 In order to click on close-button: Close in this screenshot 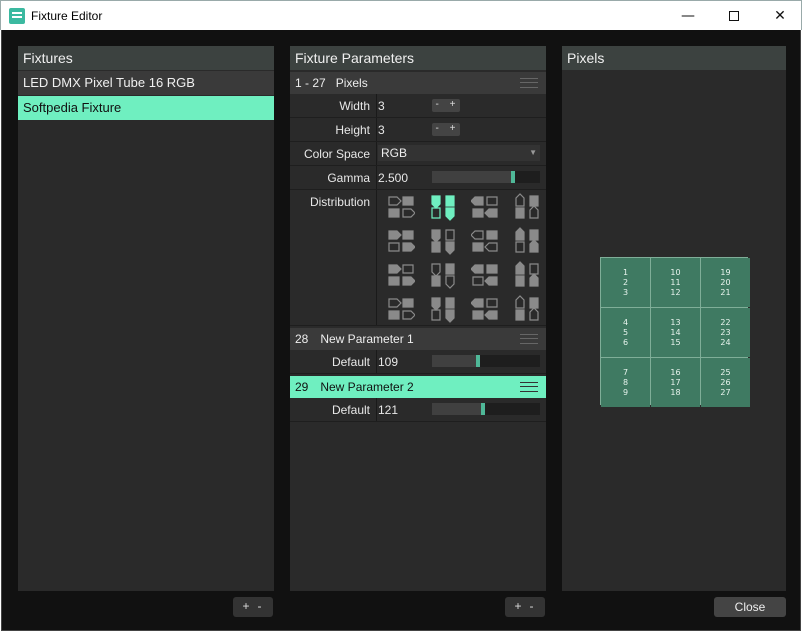, I will do `click(750, 607)`.